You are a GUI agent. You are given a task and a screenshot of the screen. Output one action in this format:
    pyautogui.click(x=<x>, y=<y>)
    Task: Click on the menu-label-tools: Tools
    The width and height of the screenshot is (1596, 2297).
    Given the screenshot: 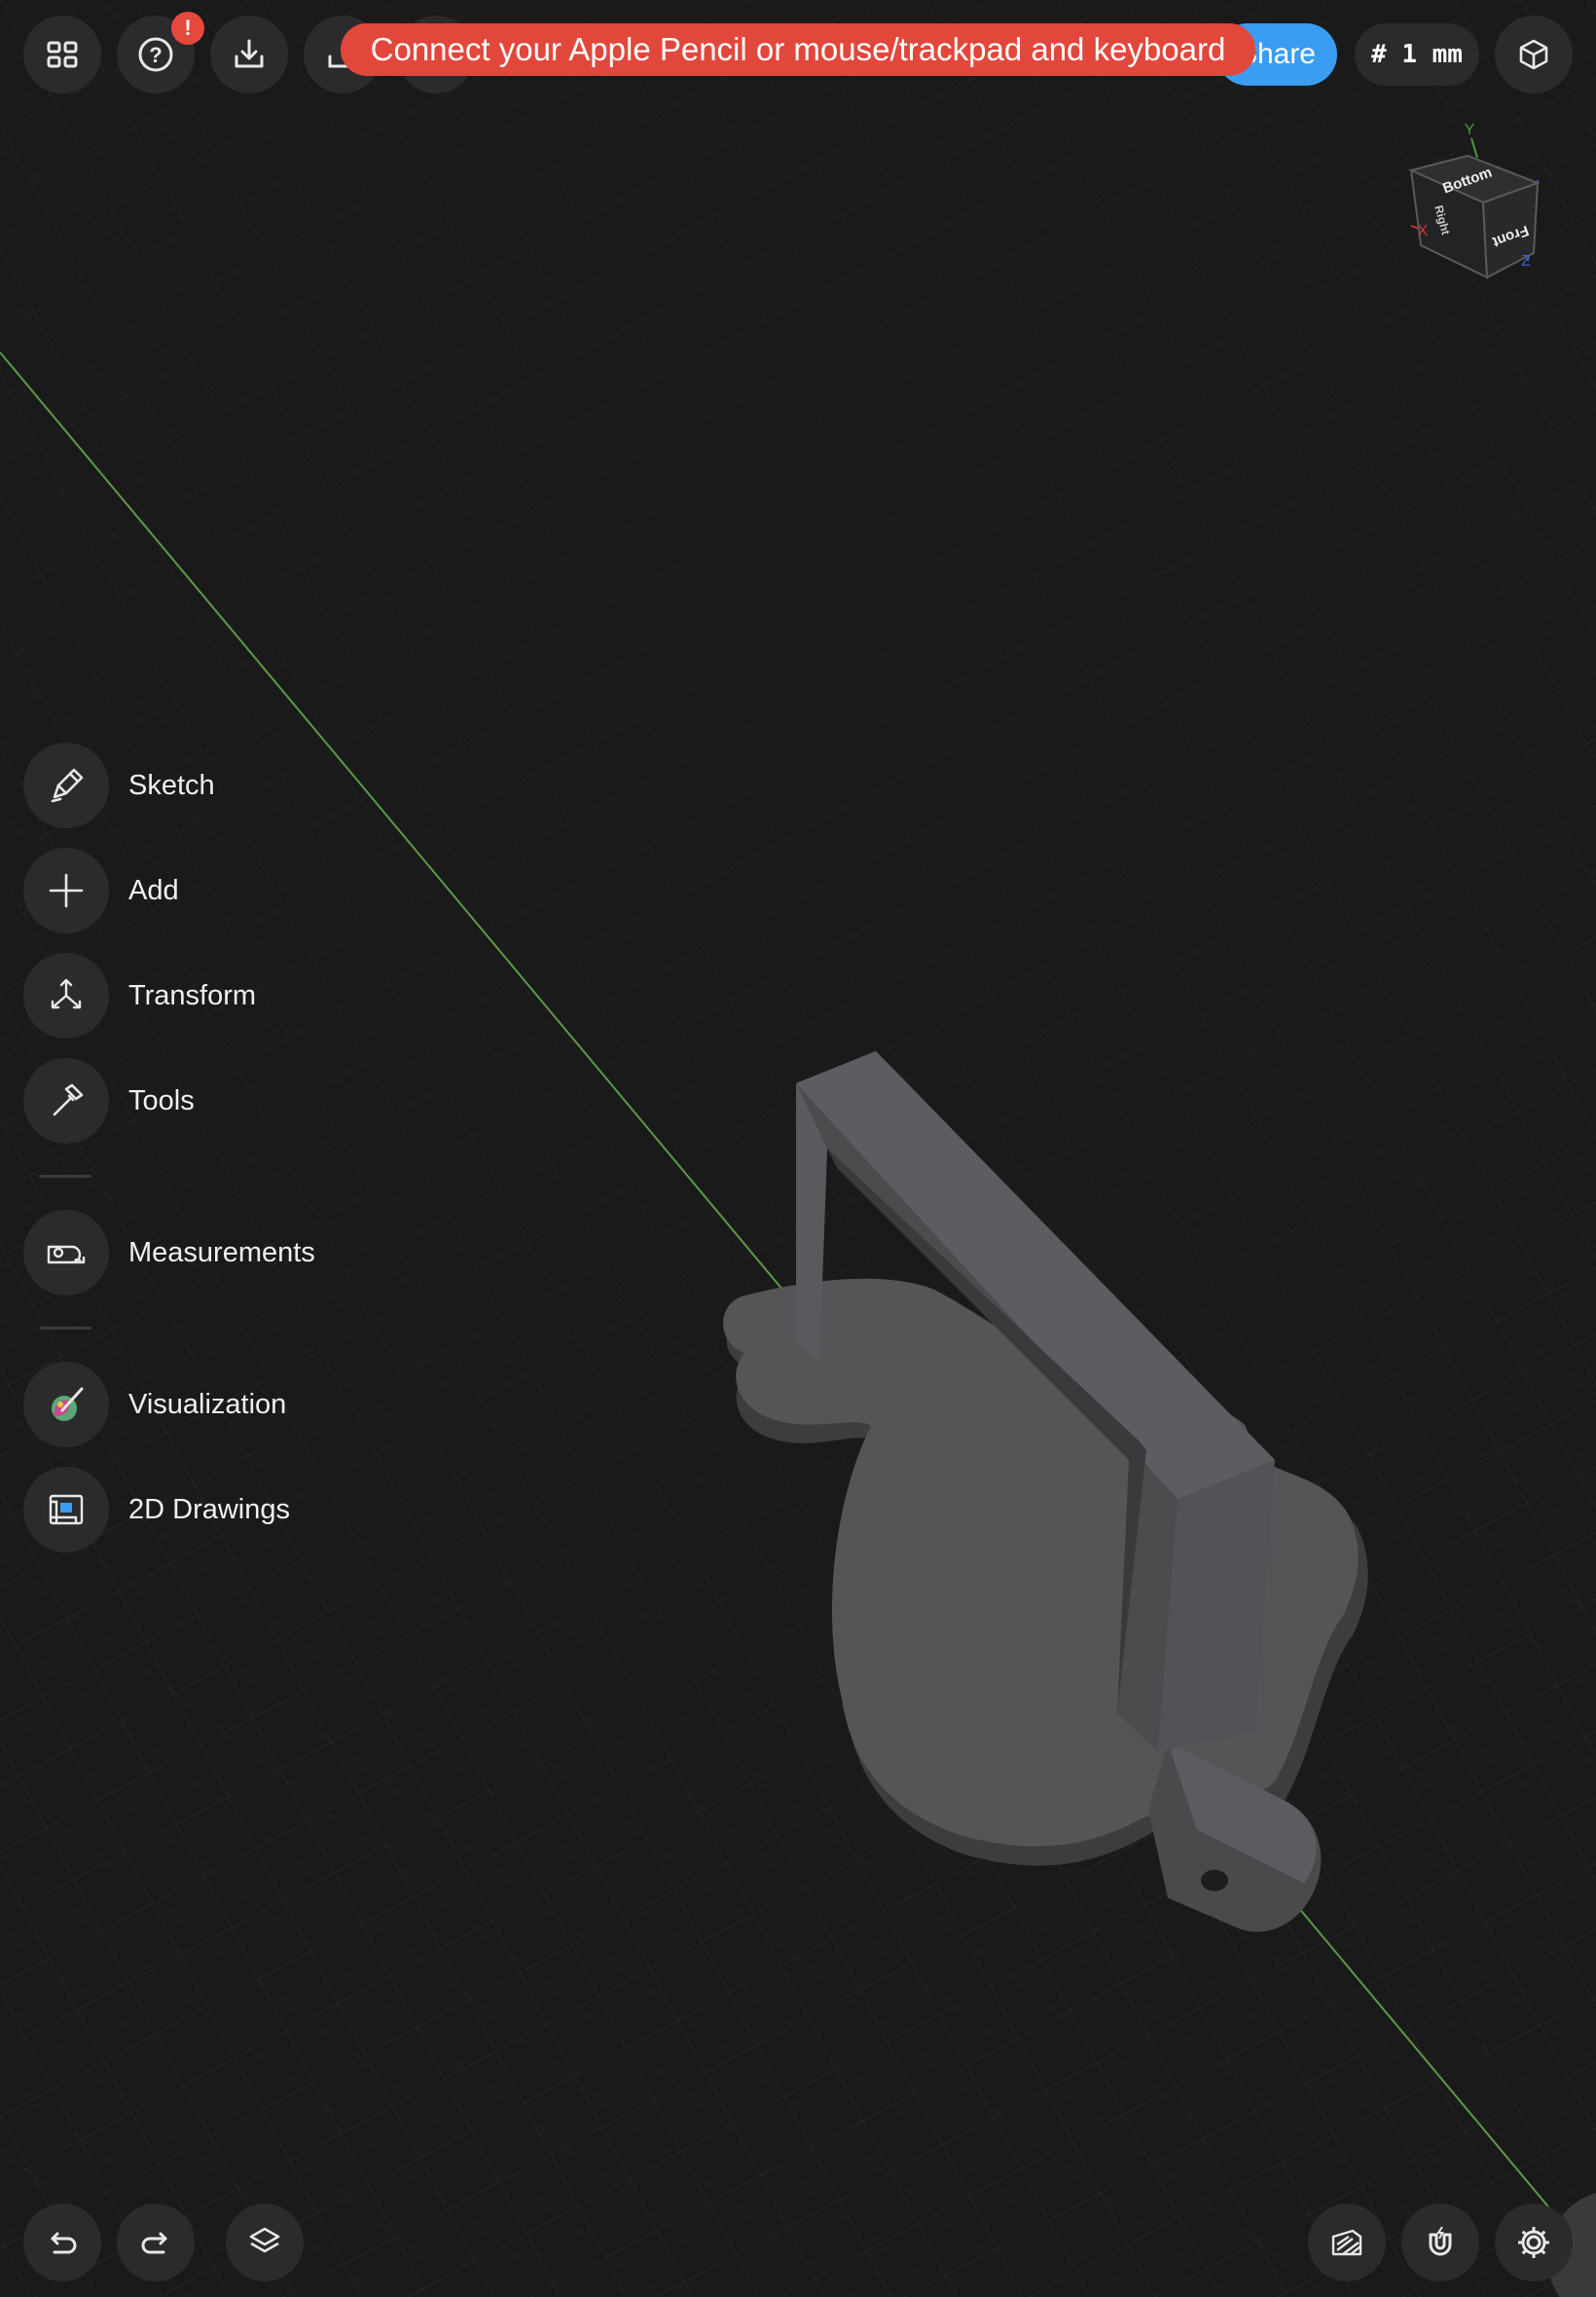 What is the action you would take?
    pyautogui.click(x=161, y=1100)
    